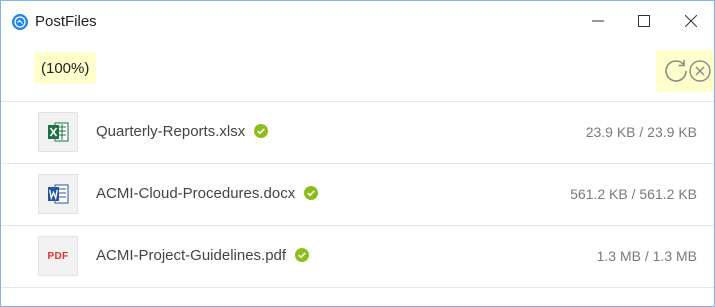 This screenshot has height=307, width=715. What do you see at coordinates (646, 256) in the screenshot?
I see `file-size: 1.3 MB / 1.3 MB` at bounding box center [646, 256].